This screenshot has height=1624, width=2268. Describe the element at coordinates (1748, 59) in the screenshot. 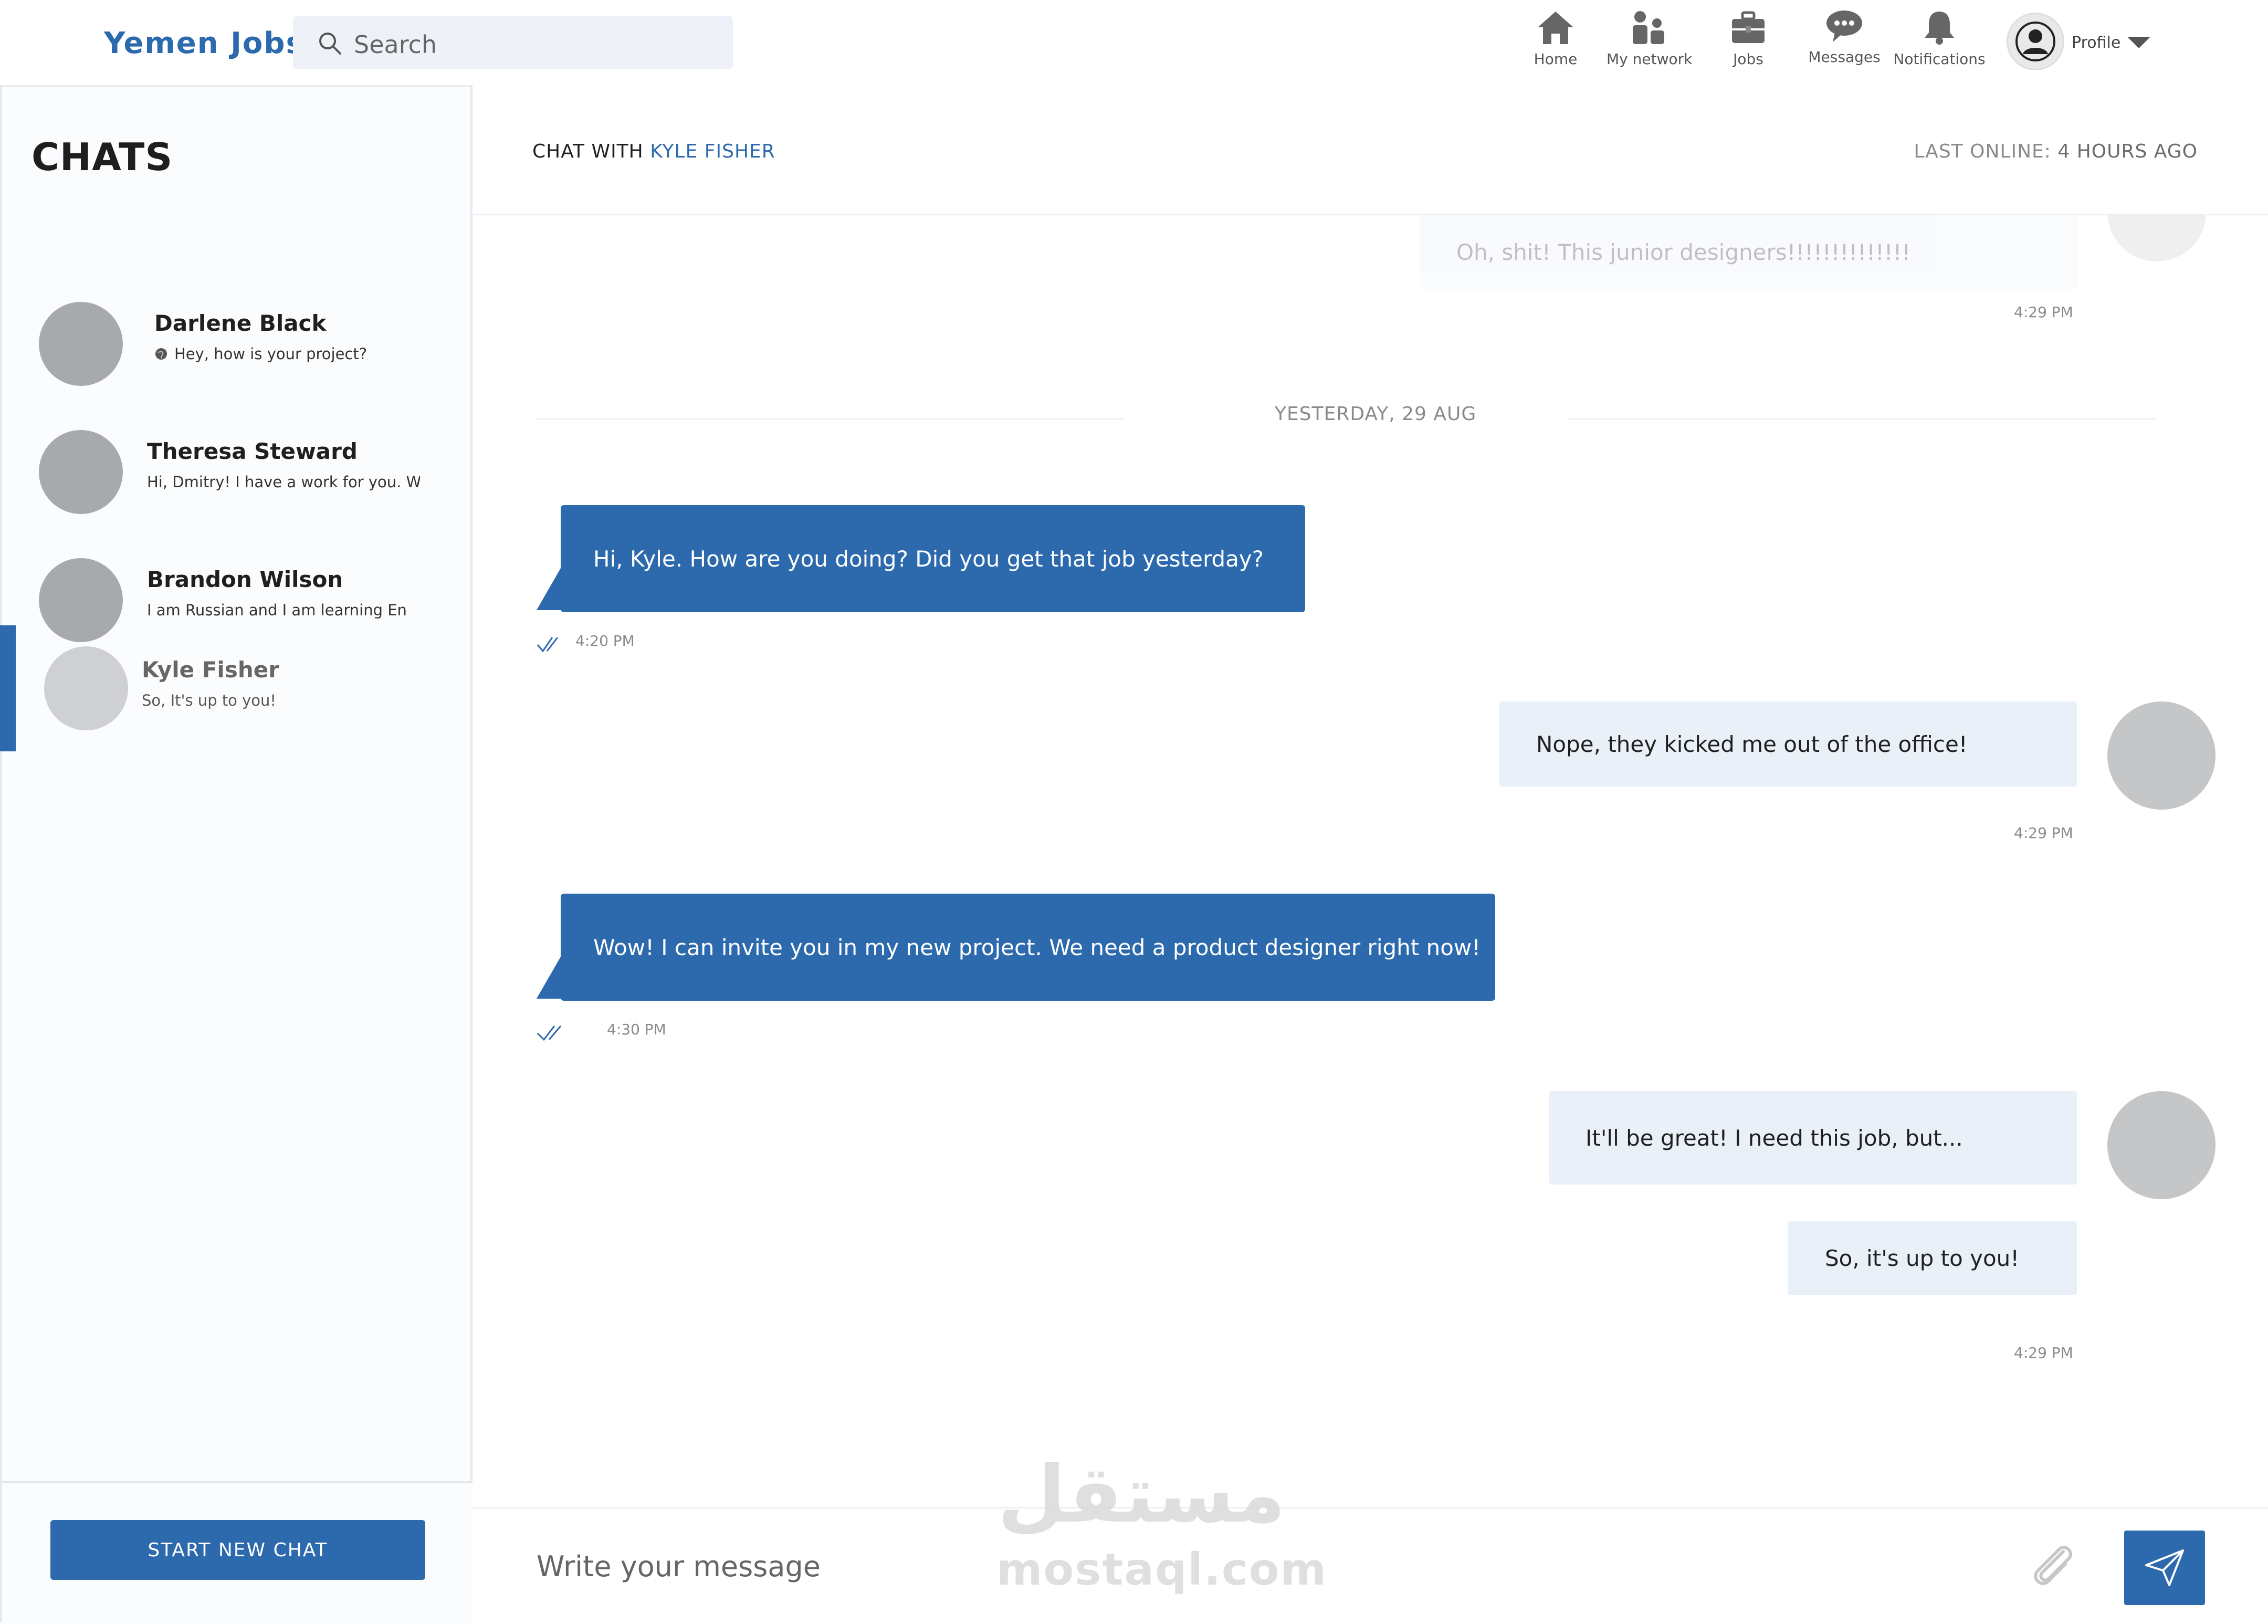

I see `nav-jobs-label: Jobs` at that location.